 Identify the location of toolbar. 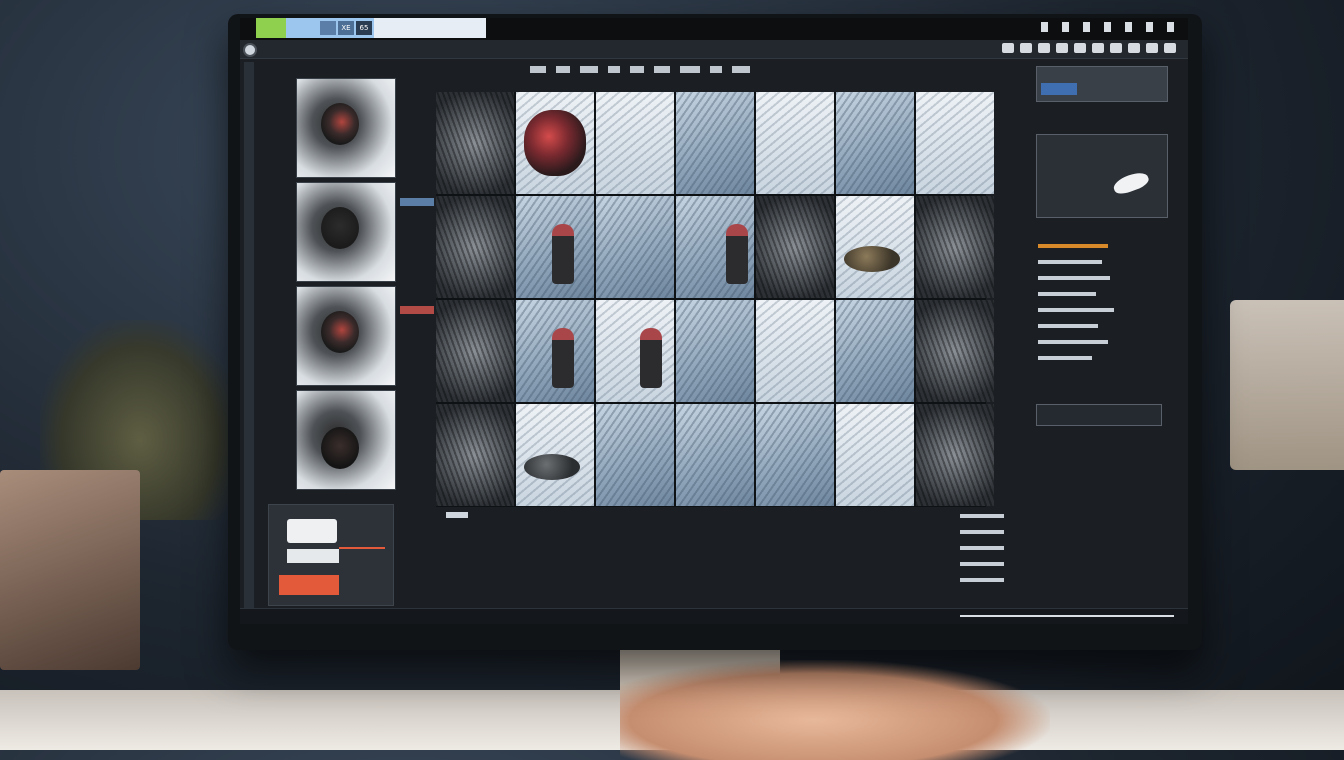
(1089, 48).